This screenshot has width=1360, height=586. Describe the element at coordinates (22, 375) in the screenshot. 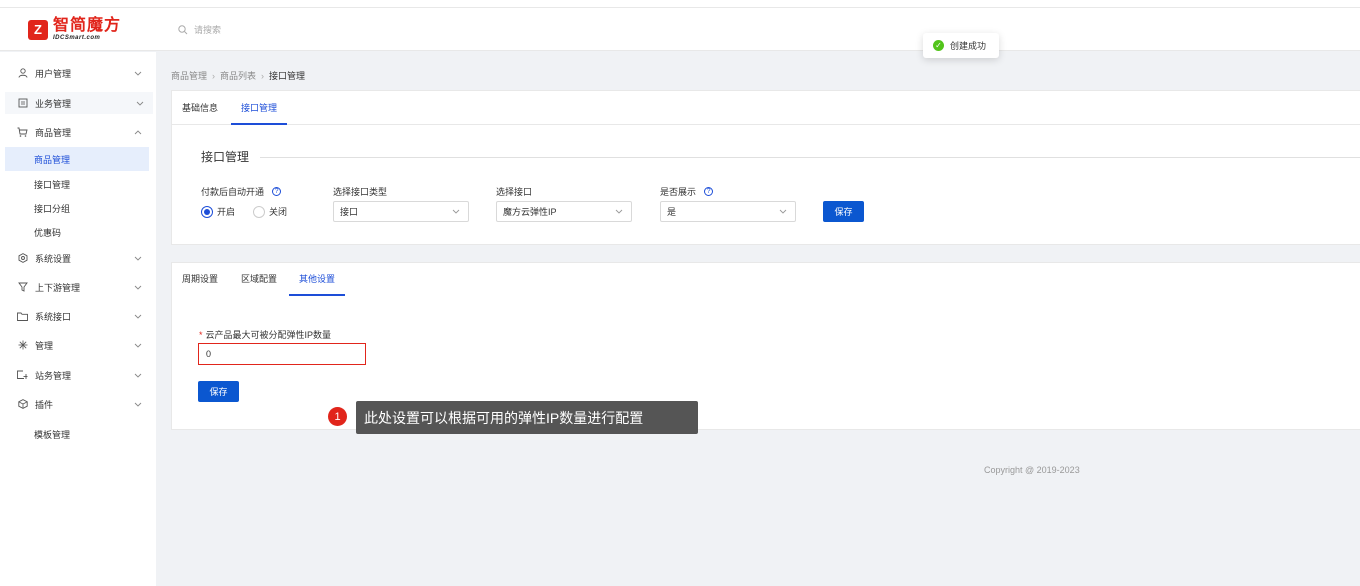

I see `site-icon` at that location.